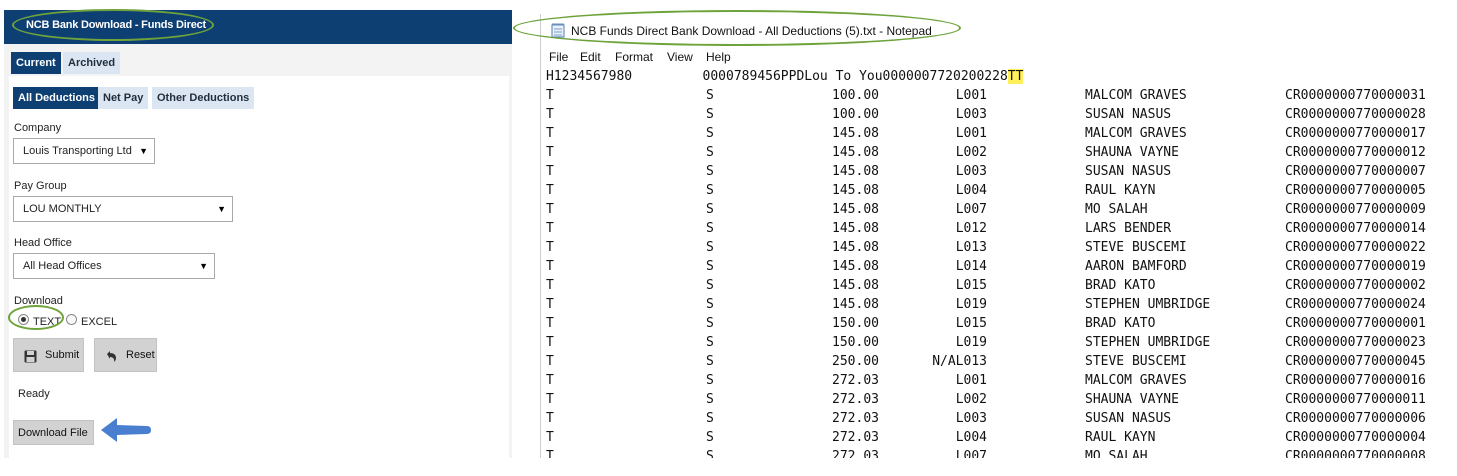 Image resolution: width=1457 pixels, height=476 pixels. Describe the element at coordinates (71, 319) in the screenshot. I see `radio-excel` at that location.